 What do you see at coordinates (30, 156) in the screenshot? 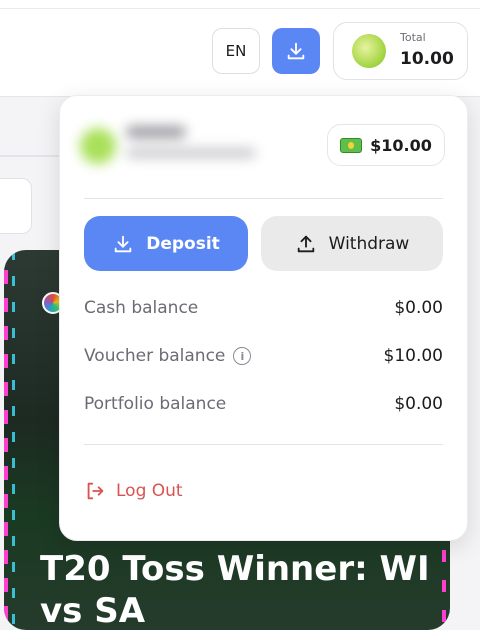
I see `background-divider` at bounding box center [30, 156].